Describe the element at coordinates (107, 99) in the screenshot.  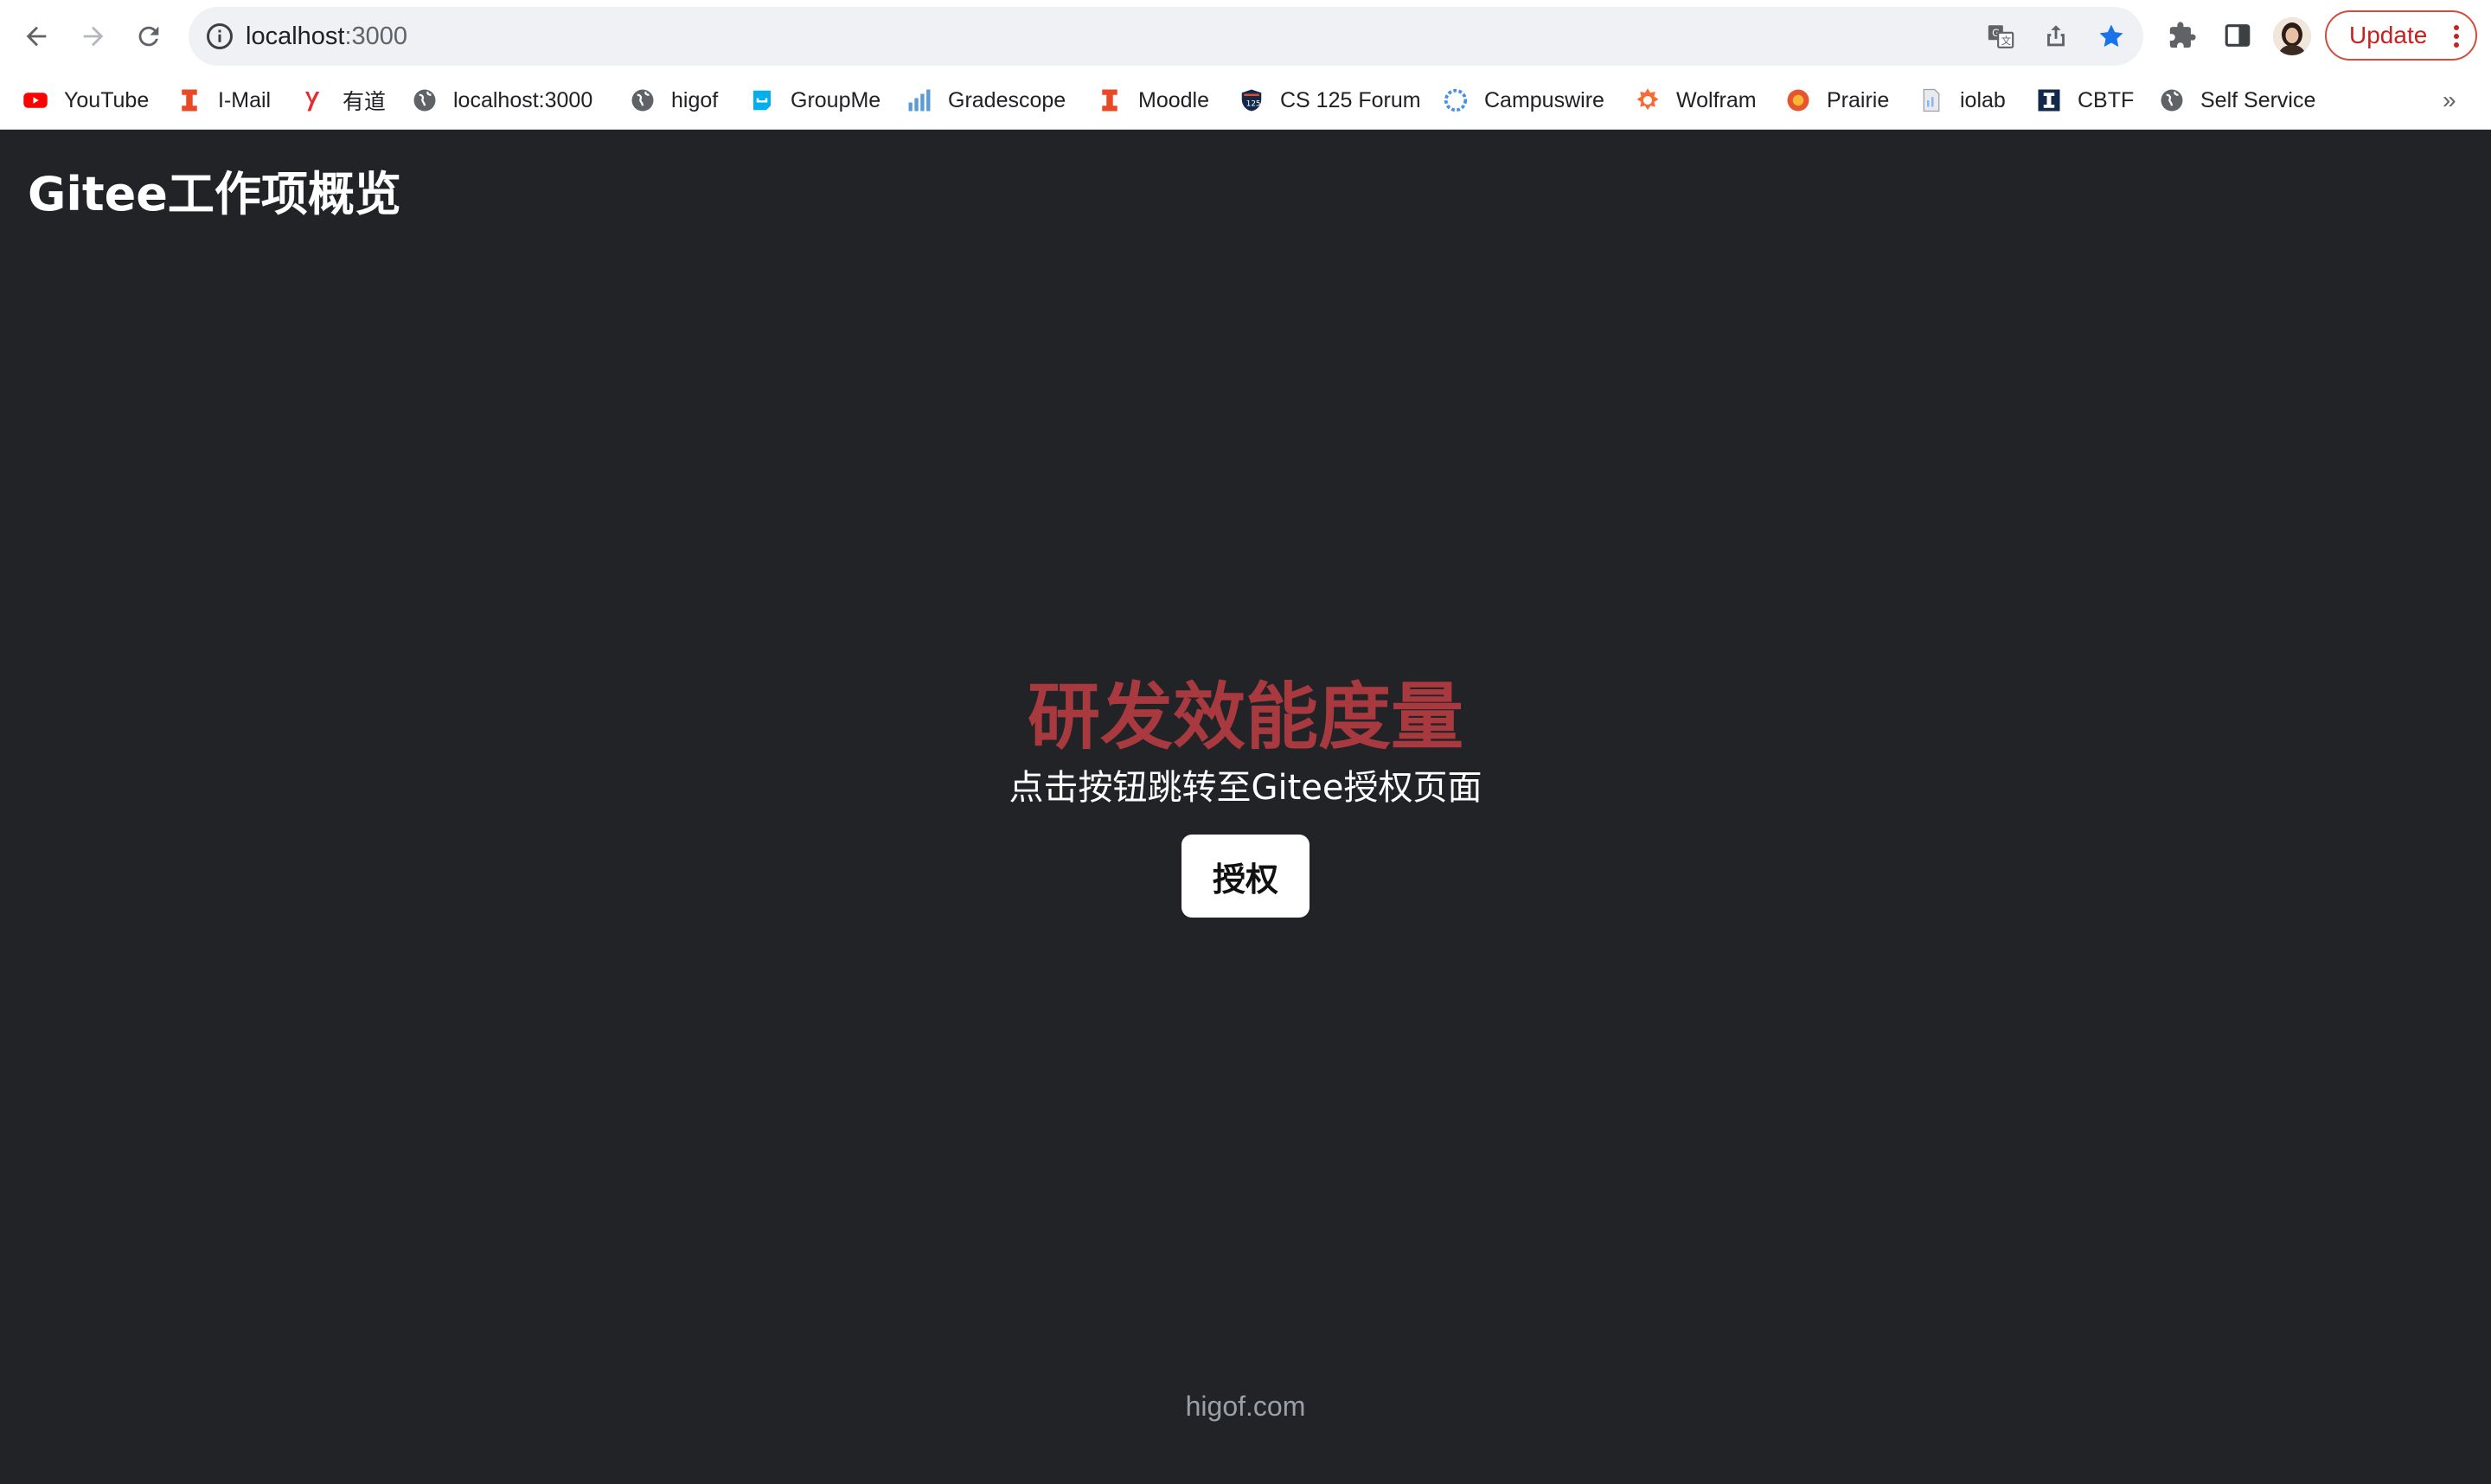
I see `bookmark-label: YouTube` at that location.